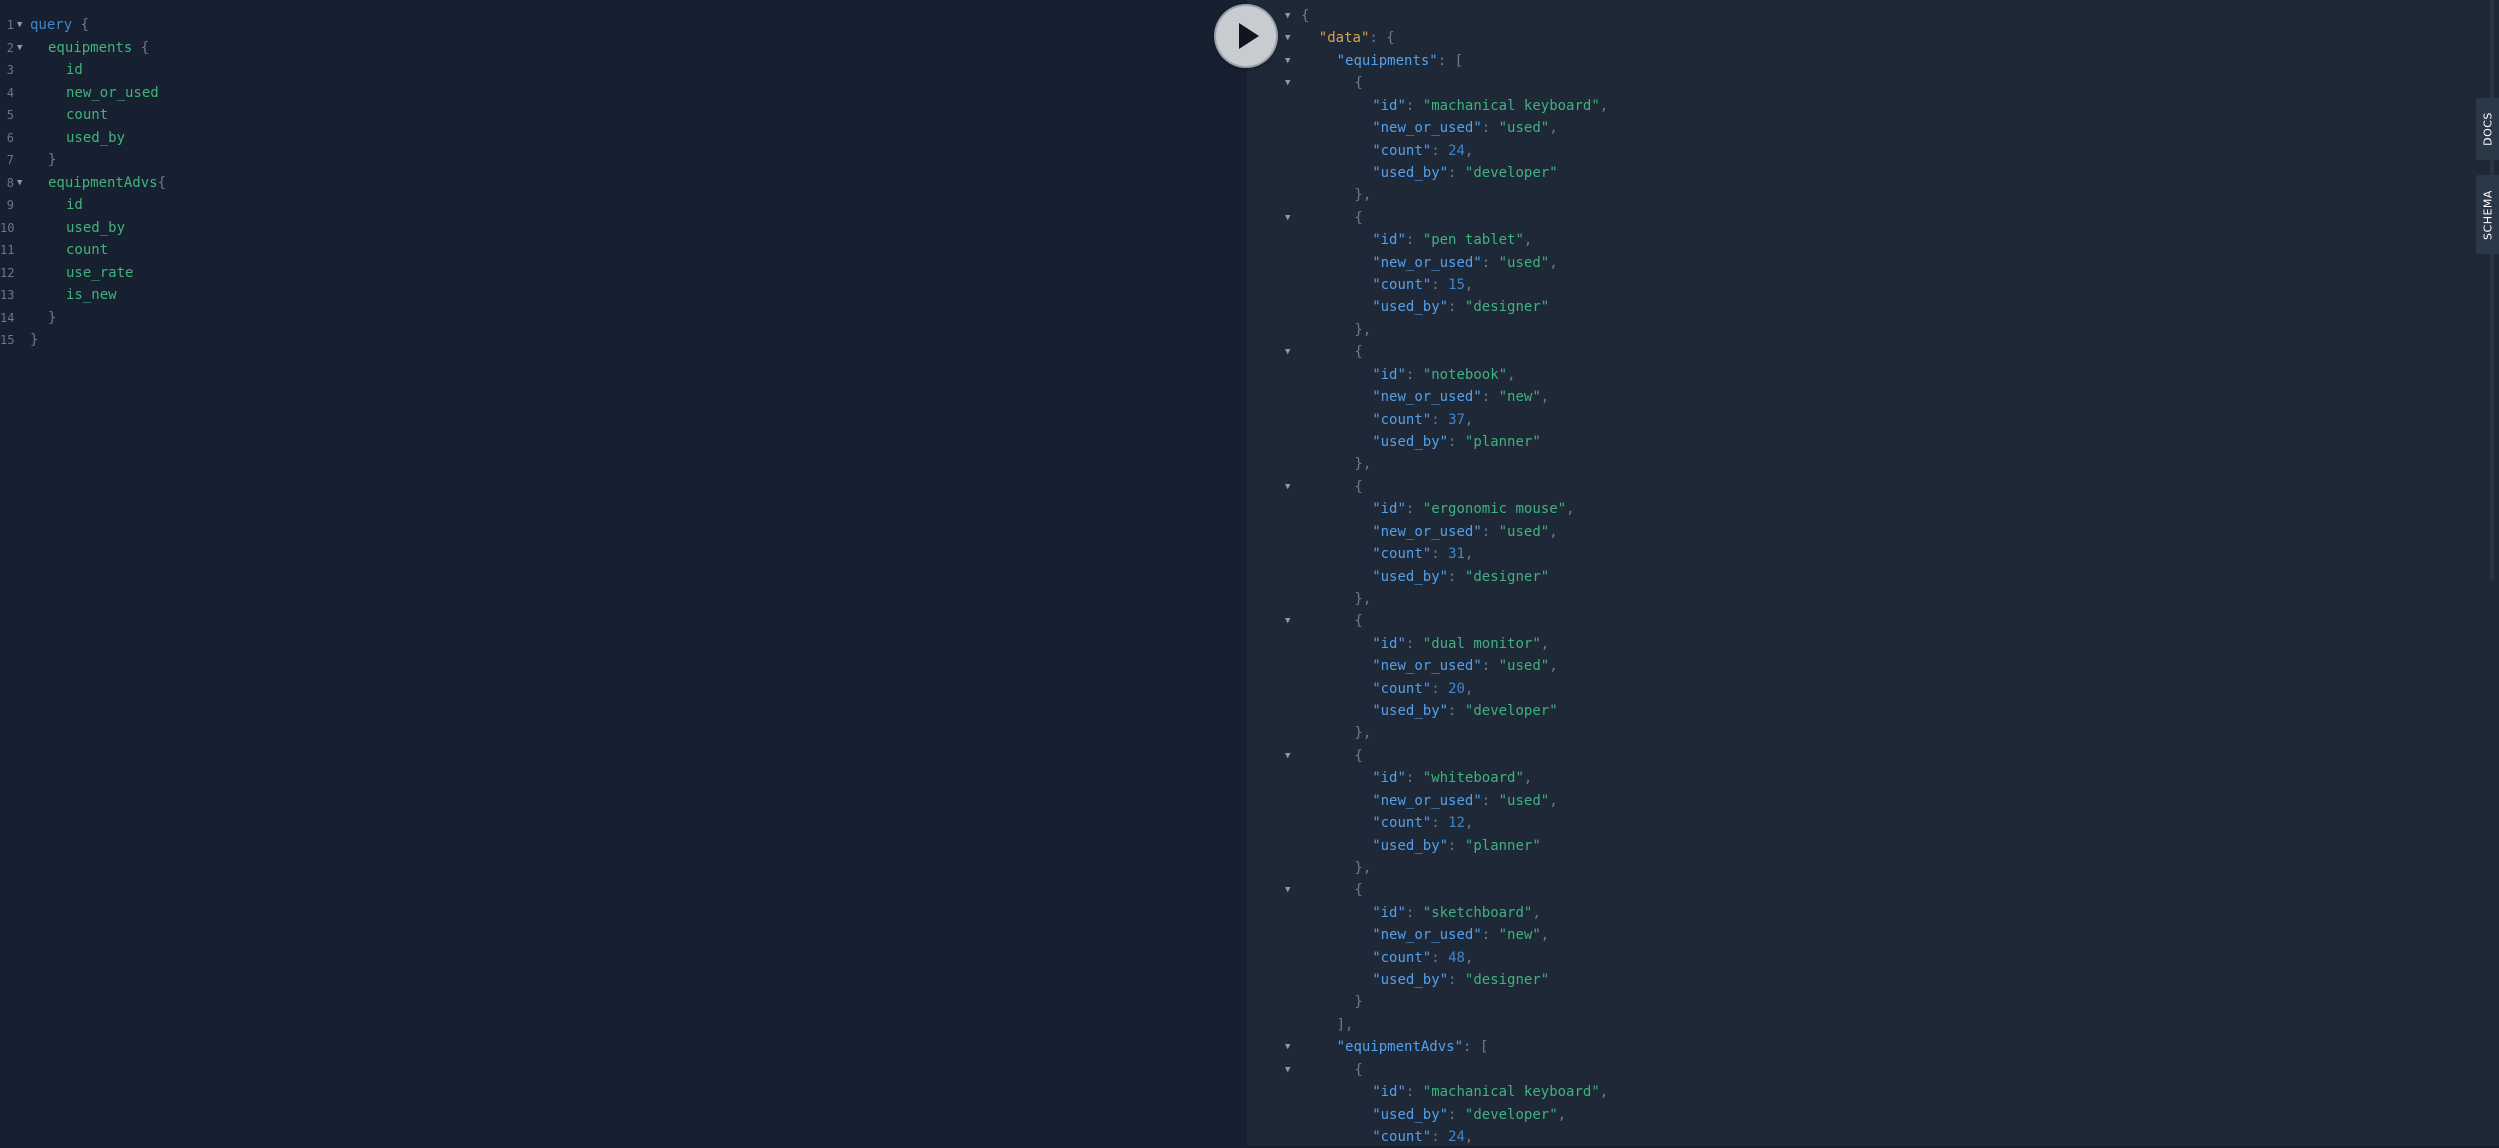 The height and width of the screenshot is (1148, 2499). I want to click on json-line: "id": "pen tablet",, so click(1452, 240).